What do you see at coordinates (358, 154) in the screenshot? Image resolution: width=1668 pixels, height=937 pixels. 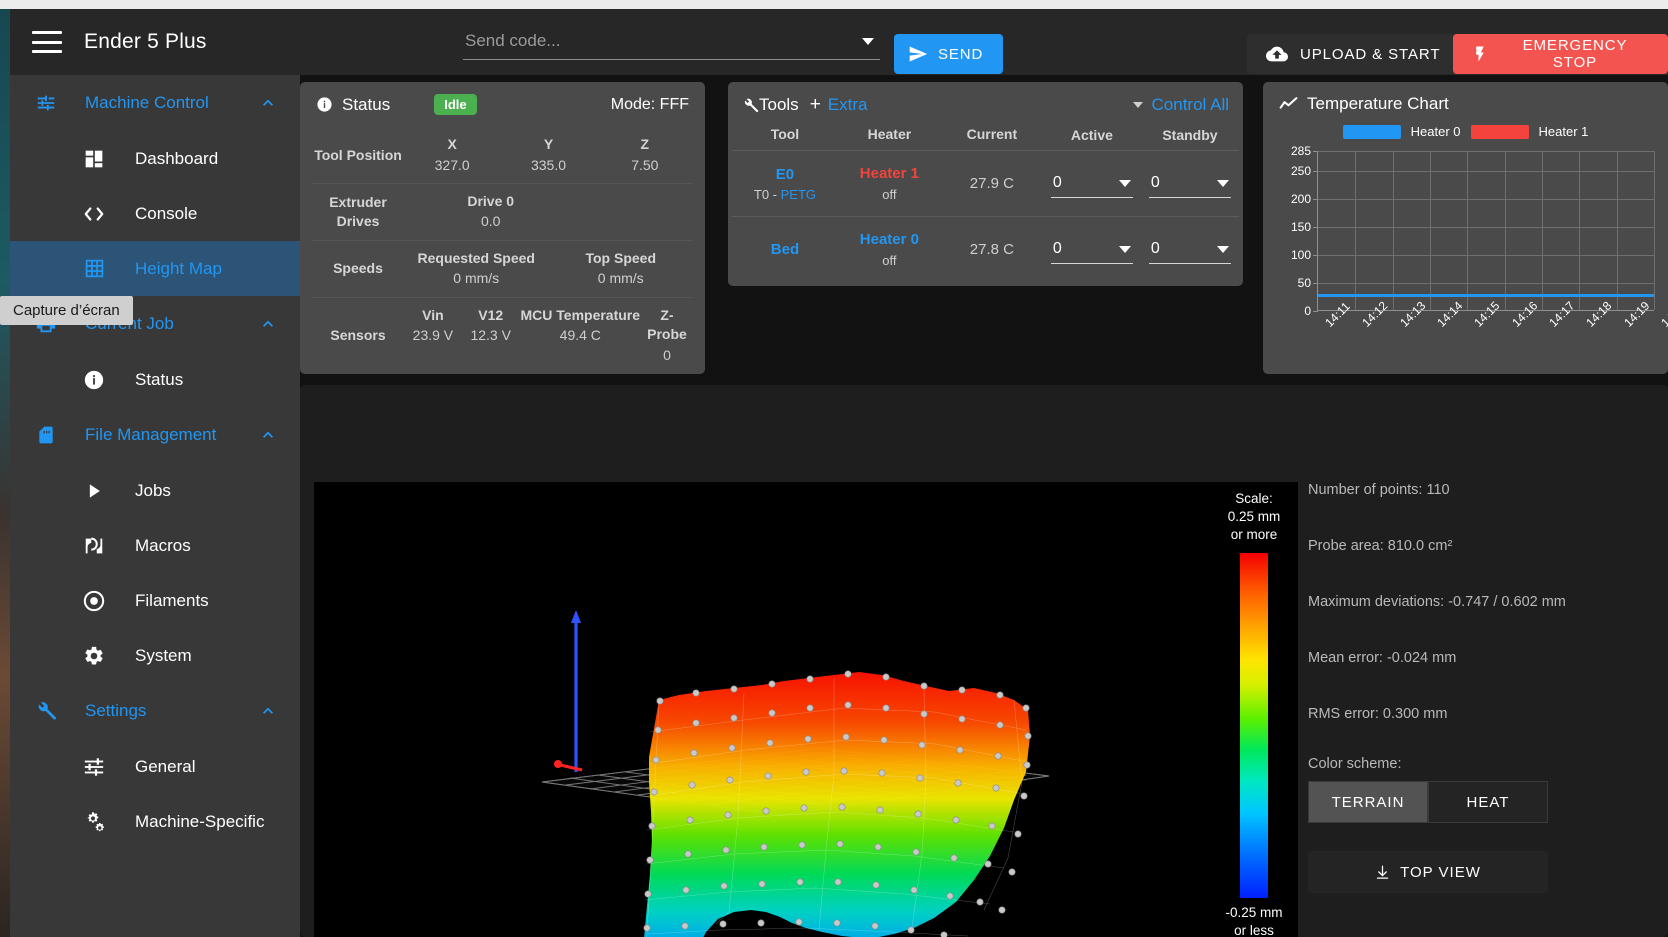 I see `status-row-label: Tool Position` at bounding box center [358, 154].